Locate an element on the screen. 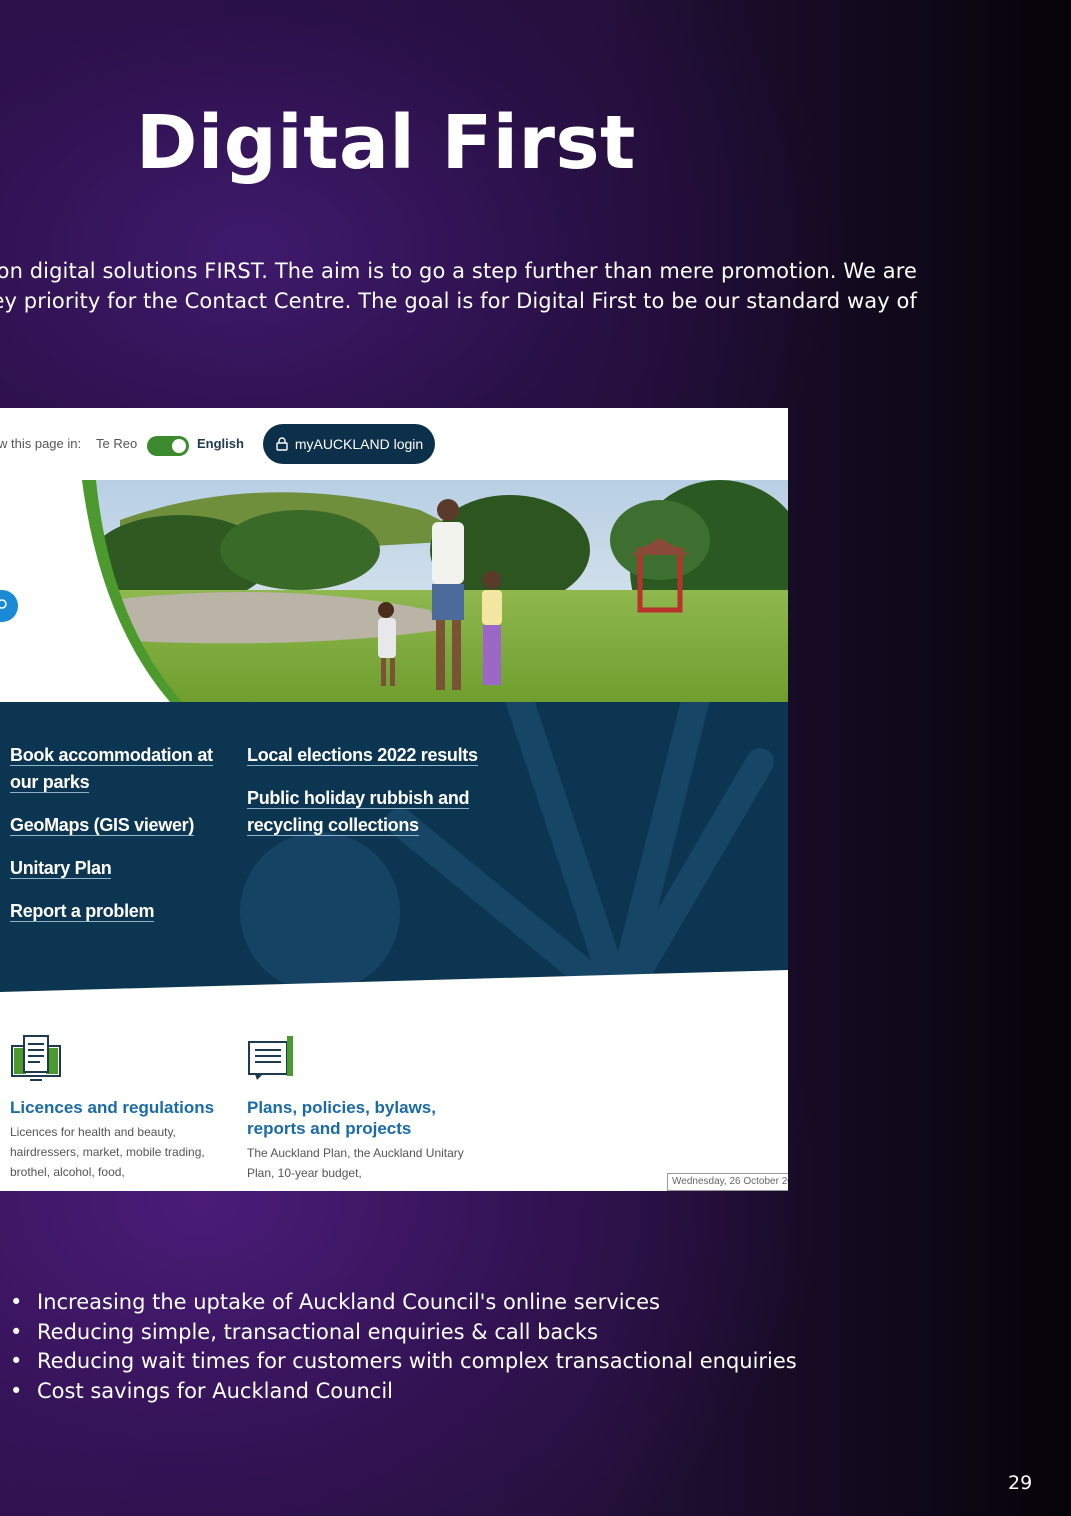  language-toggle is located at coordinates (168, 446).